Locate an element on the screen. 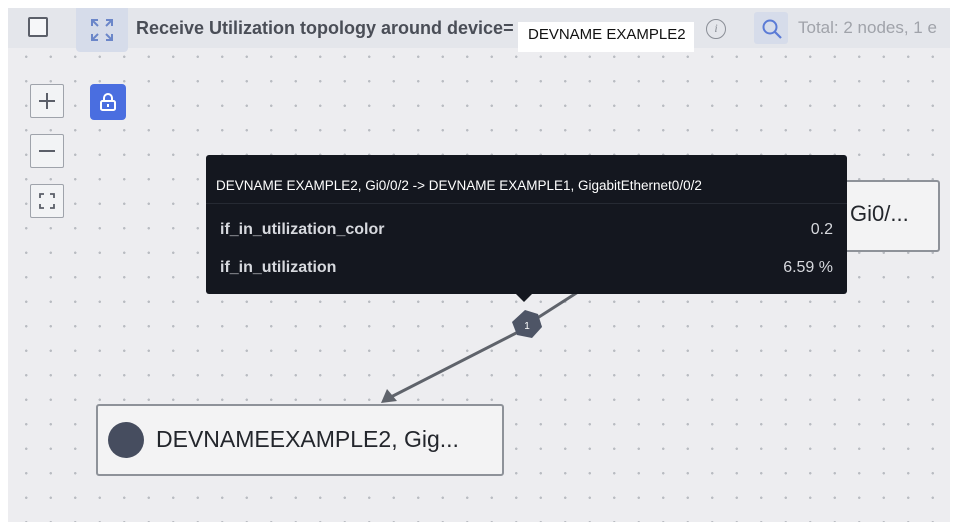 The width and height of the screenshot is (957, 529). fit-screen-button is located at coordinates (47, 201).